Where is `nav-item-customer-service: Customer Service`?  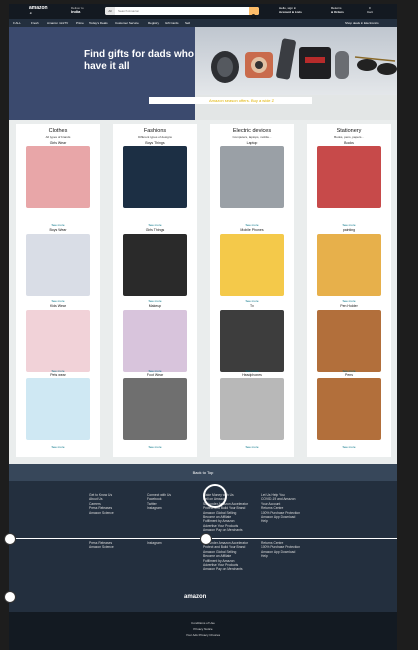
nav-item-customer-service: Customer Service is located at coordinates (127, 23).